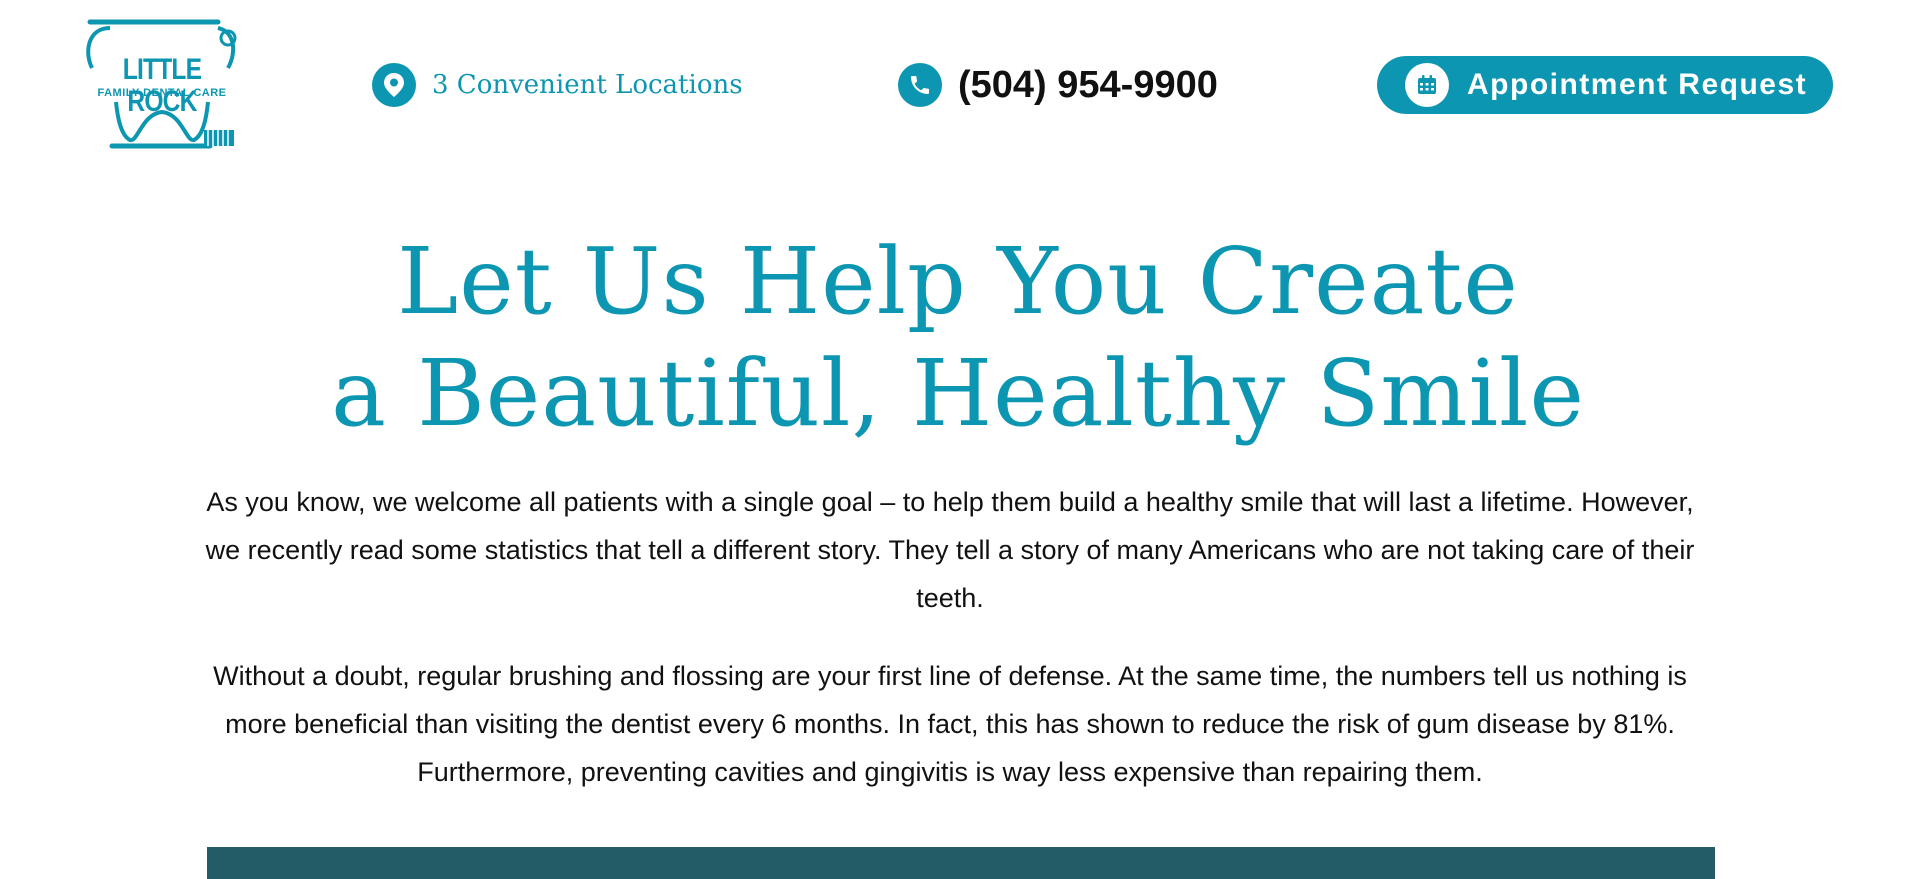 Image resolution: width=1916 pixels, height=879 pixels. I want to click on phone-icon, so click(920, 85).